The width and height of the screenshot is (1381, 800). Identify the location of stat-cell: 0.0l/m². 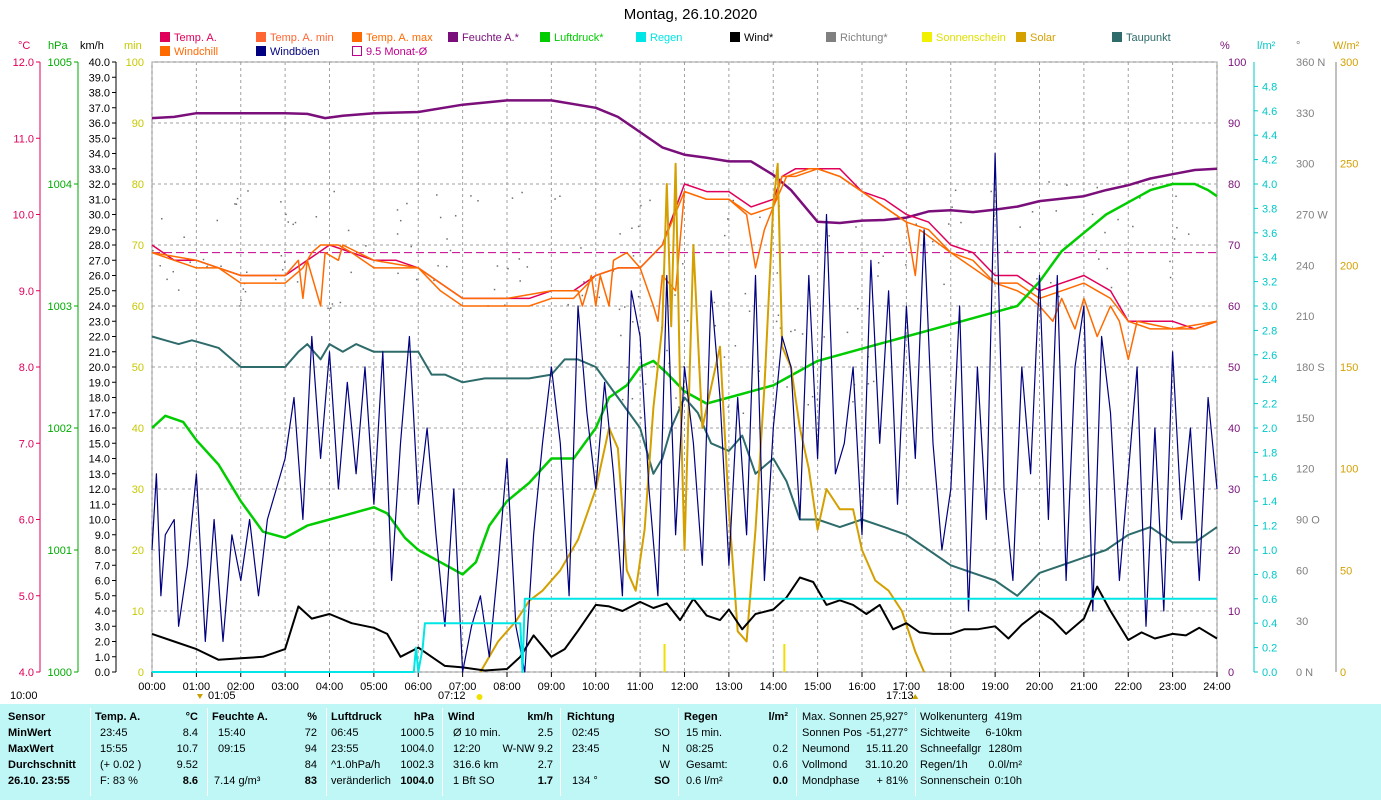
(1005, 765).